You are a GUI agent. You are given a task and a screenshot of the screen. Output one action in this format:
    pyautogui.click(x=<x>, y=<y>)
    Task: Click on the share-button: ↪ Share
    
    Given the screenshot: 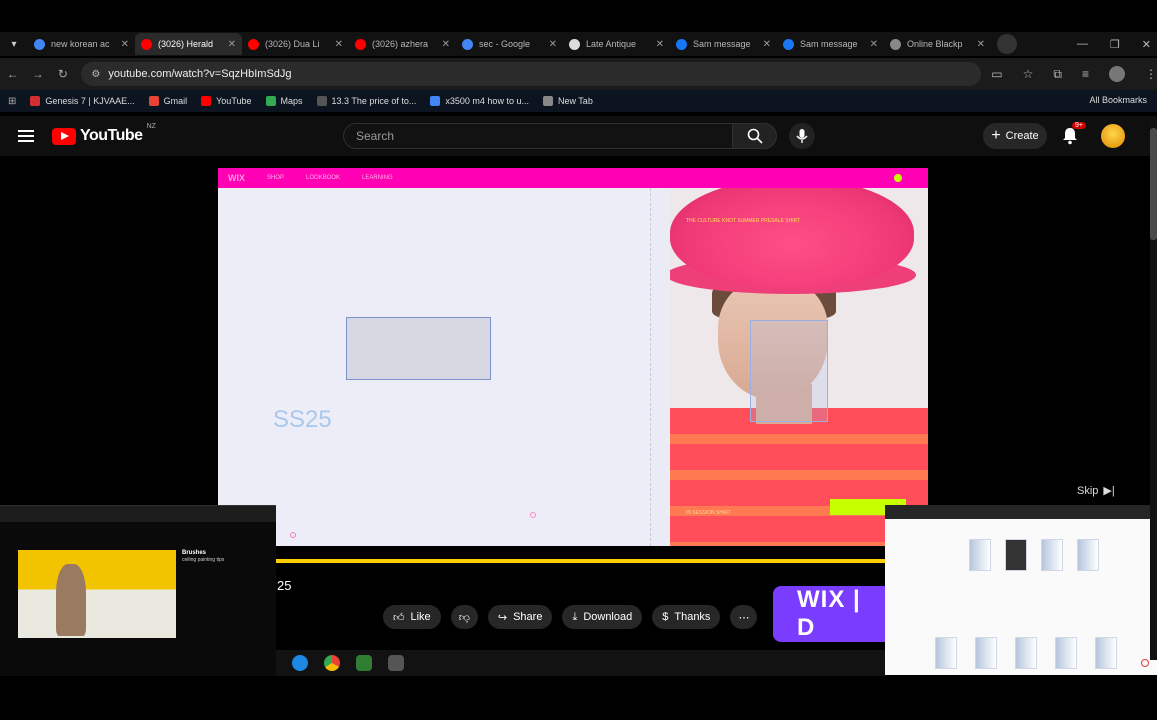 What is the action you would take?
    pyautogui.click(x=520, y=617)
    